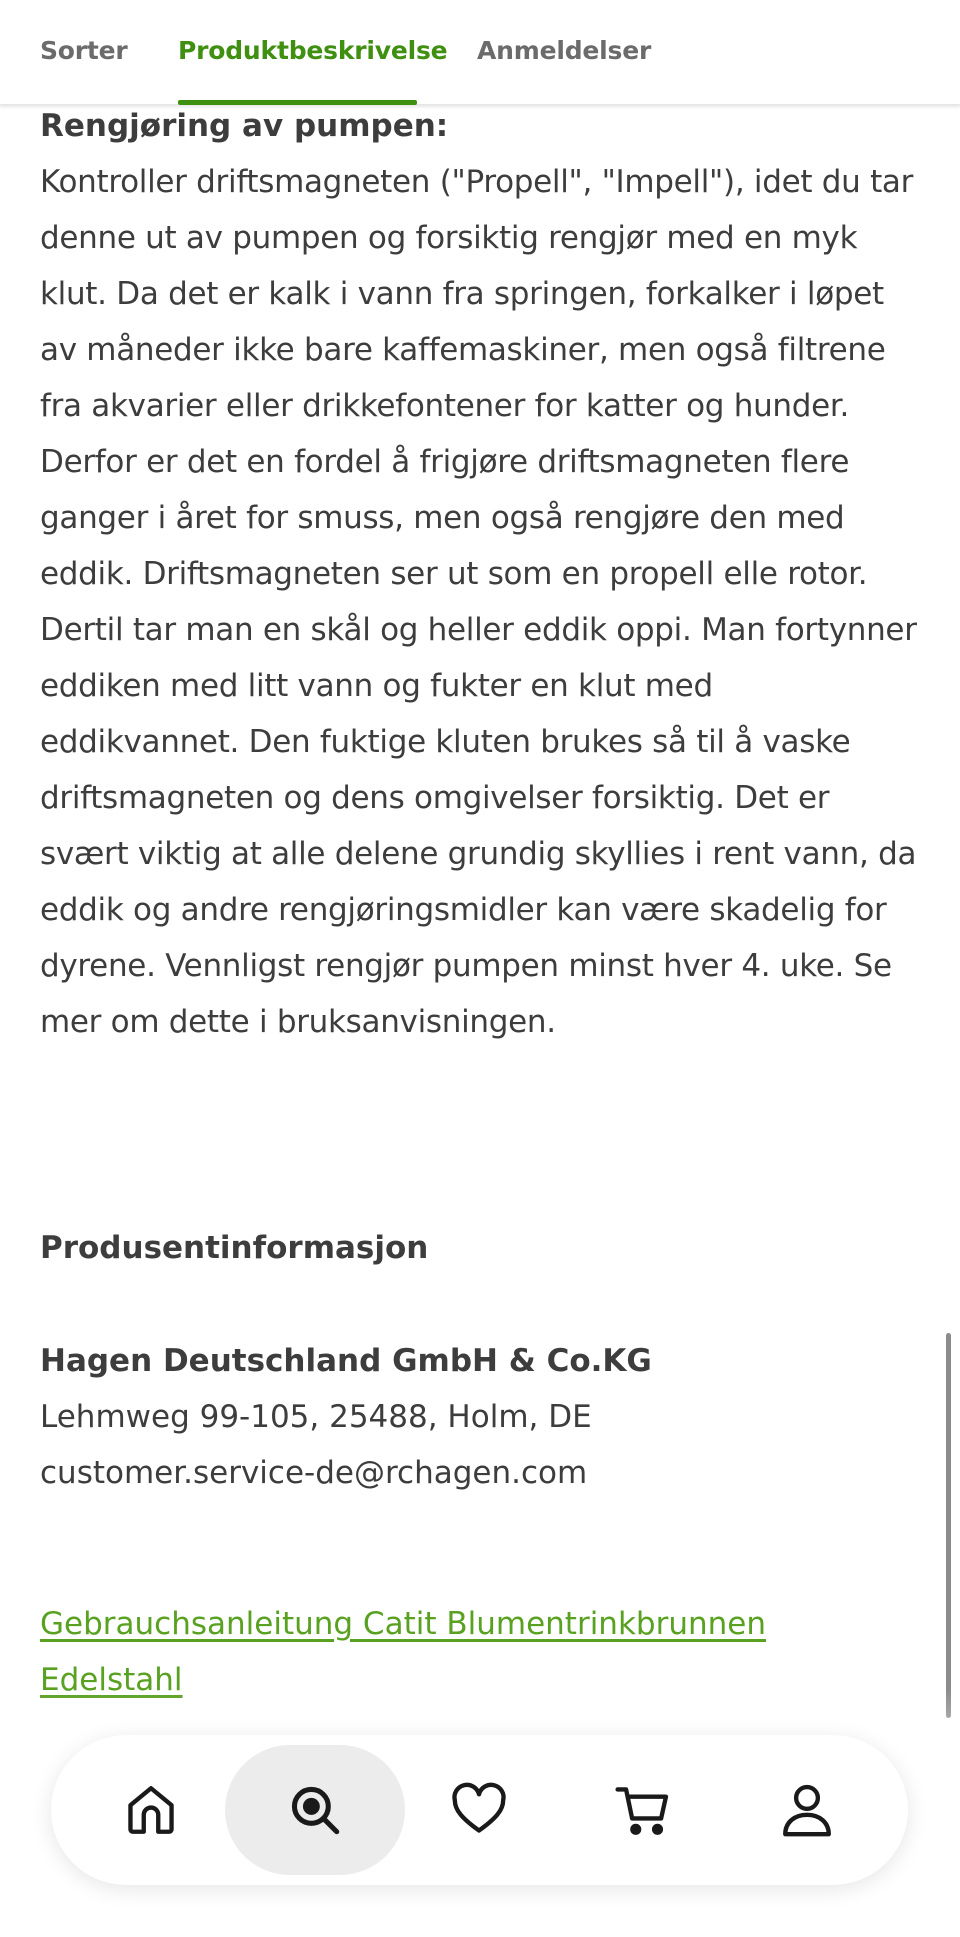 This screenshot has width=960, height=1937. I want to click on company-name: Hagen Deutschland GmbH & Co.KG, so click(346, 1361).